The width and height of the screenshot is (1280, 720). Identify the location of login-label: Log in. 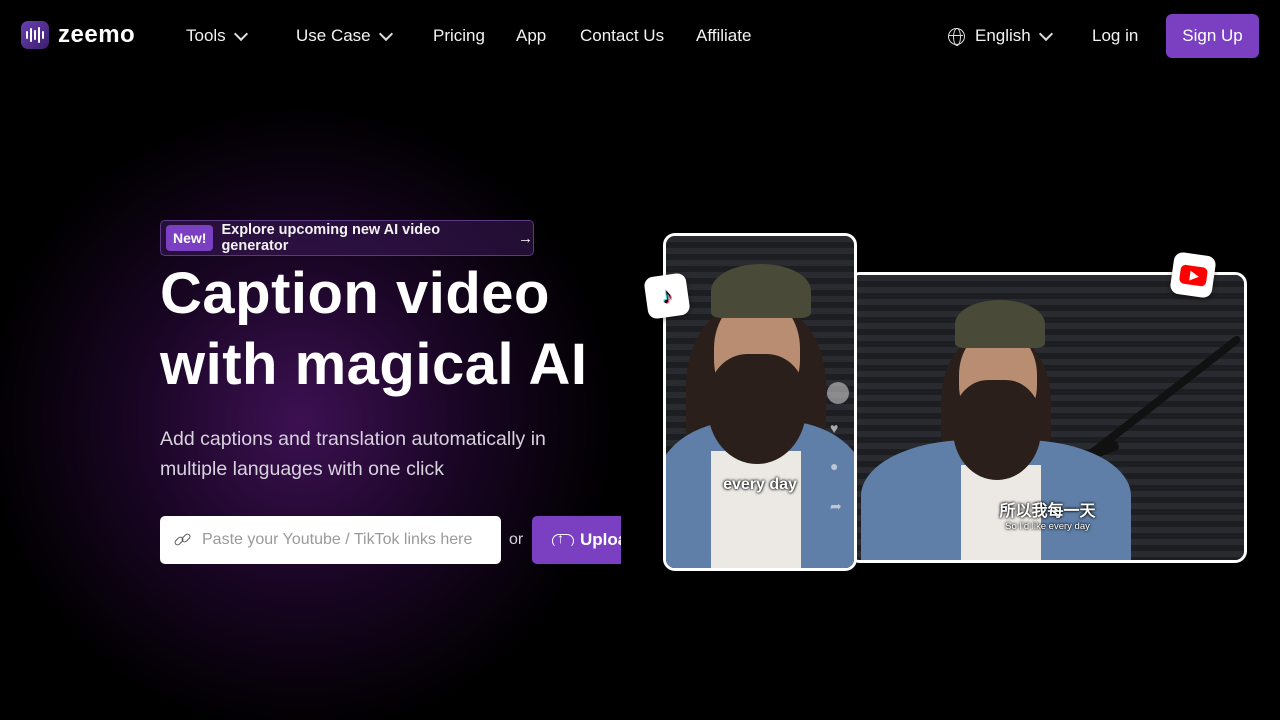
(1115, 35).